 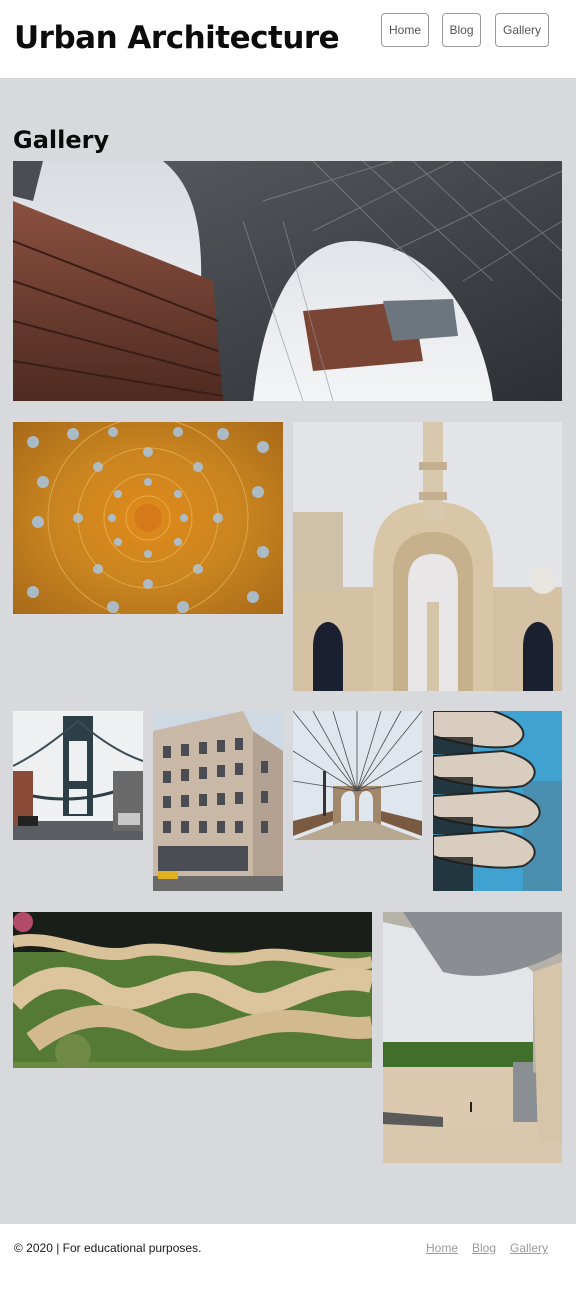 I want to click on gallery-heading: Gallery, so click(x=61, y=140).